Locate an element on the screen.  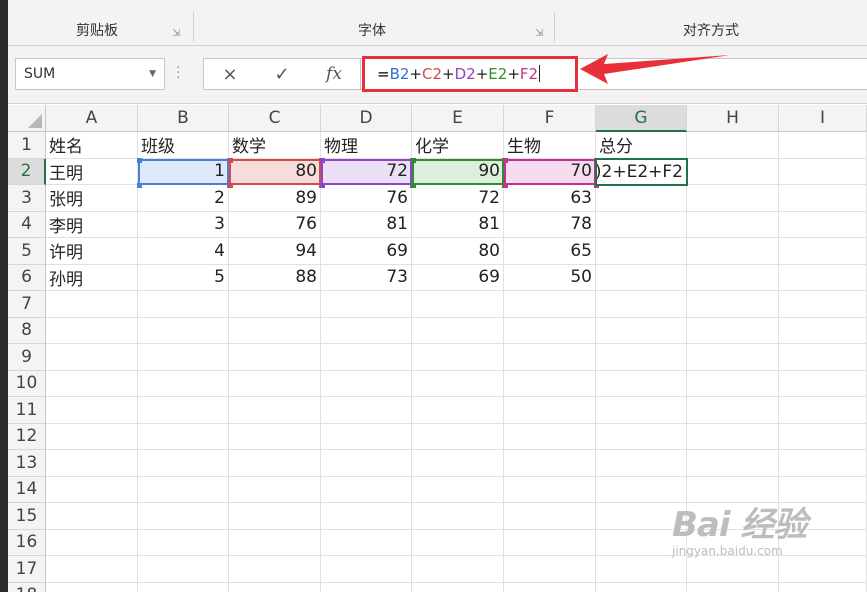
cell-h6 is located at coordinates (733, 277).